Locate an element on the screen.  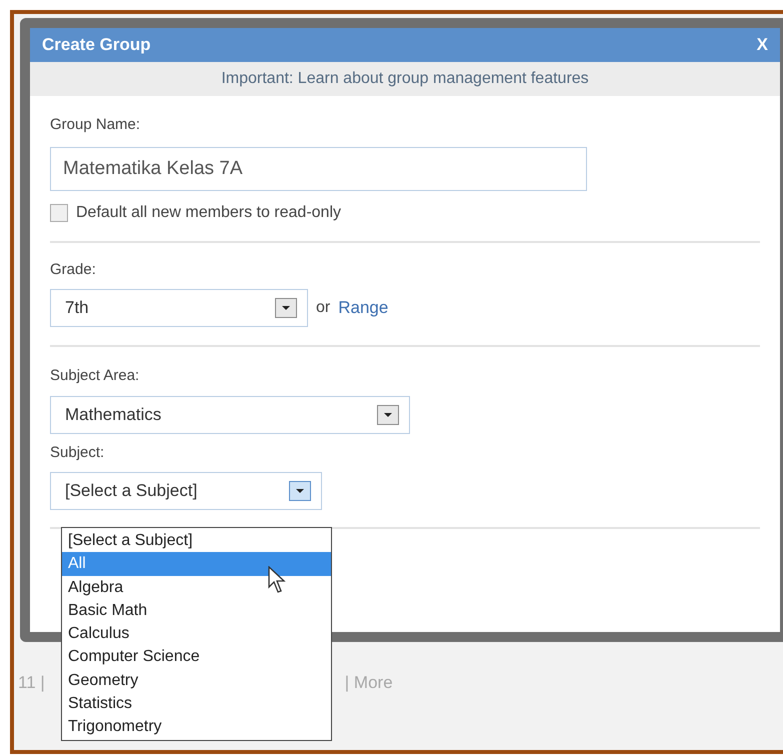
checkbox is located at coordinates (59, 213).